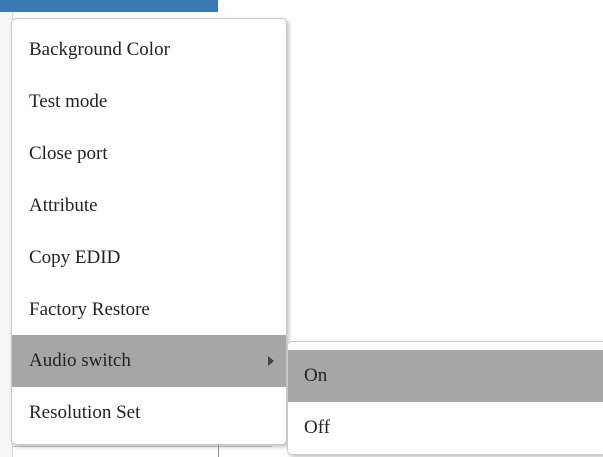  I want to click on background-title-bar, so click(109, 6).